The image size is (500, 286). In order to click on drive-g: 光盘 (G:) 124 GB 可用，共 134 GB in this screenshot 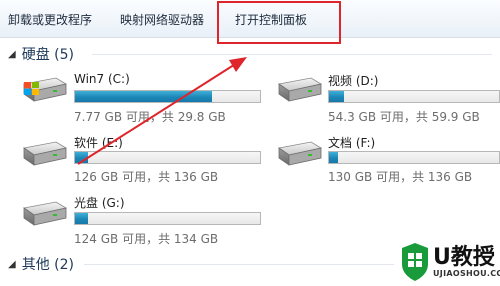, I will do `click(143, 220)`.